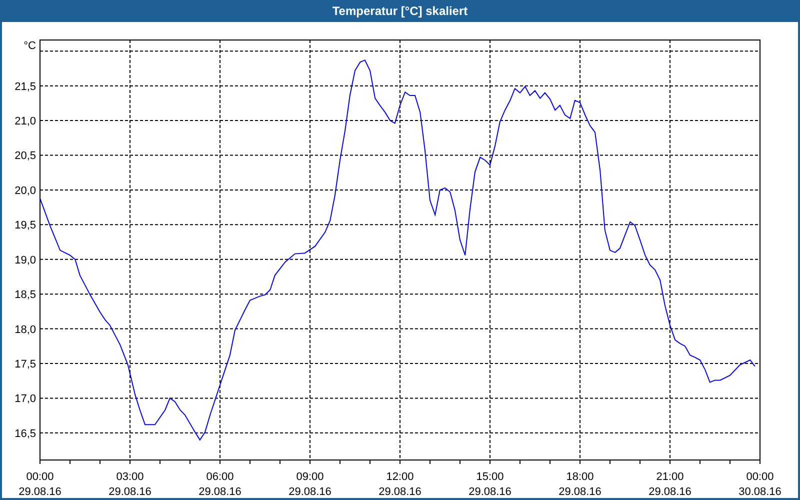 Image resolution: width=800 pixels, height=500 pixels. What do you see at coordinates (580, 477) in the screenshot?
I see `x-tick-label: 18:00` at bounding box center [580, 477].